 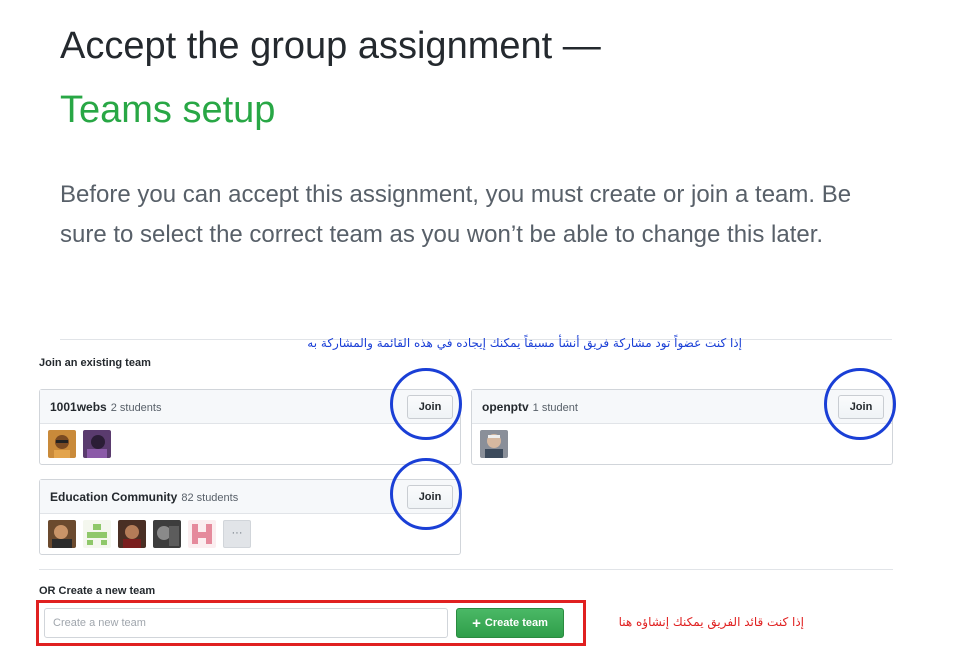 I want to click on team-name: Education Community 82 students, so click(x=144, y=497).